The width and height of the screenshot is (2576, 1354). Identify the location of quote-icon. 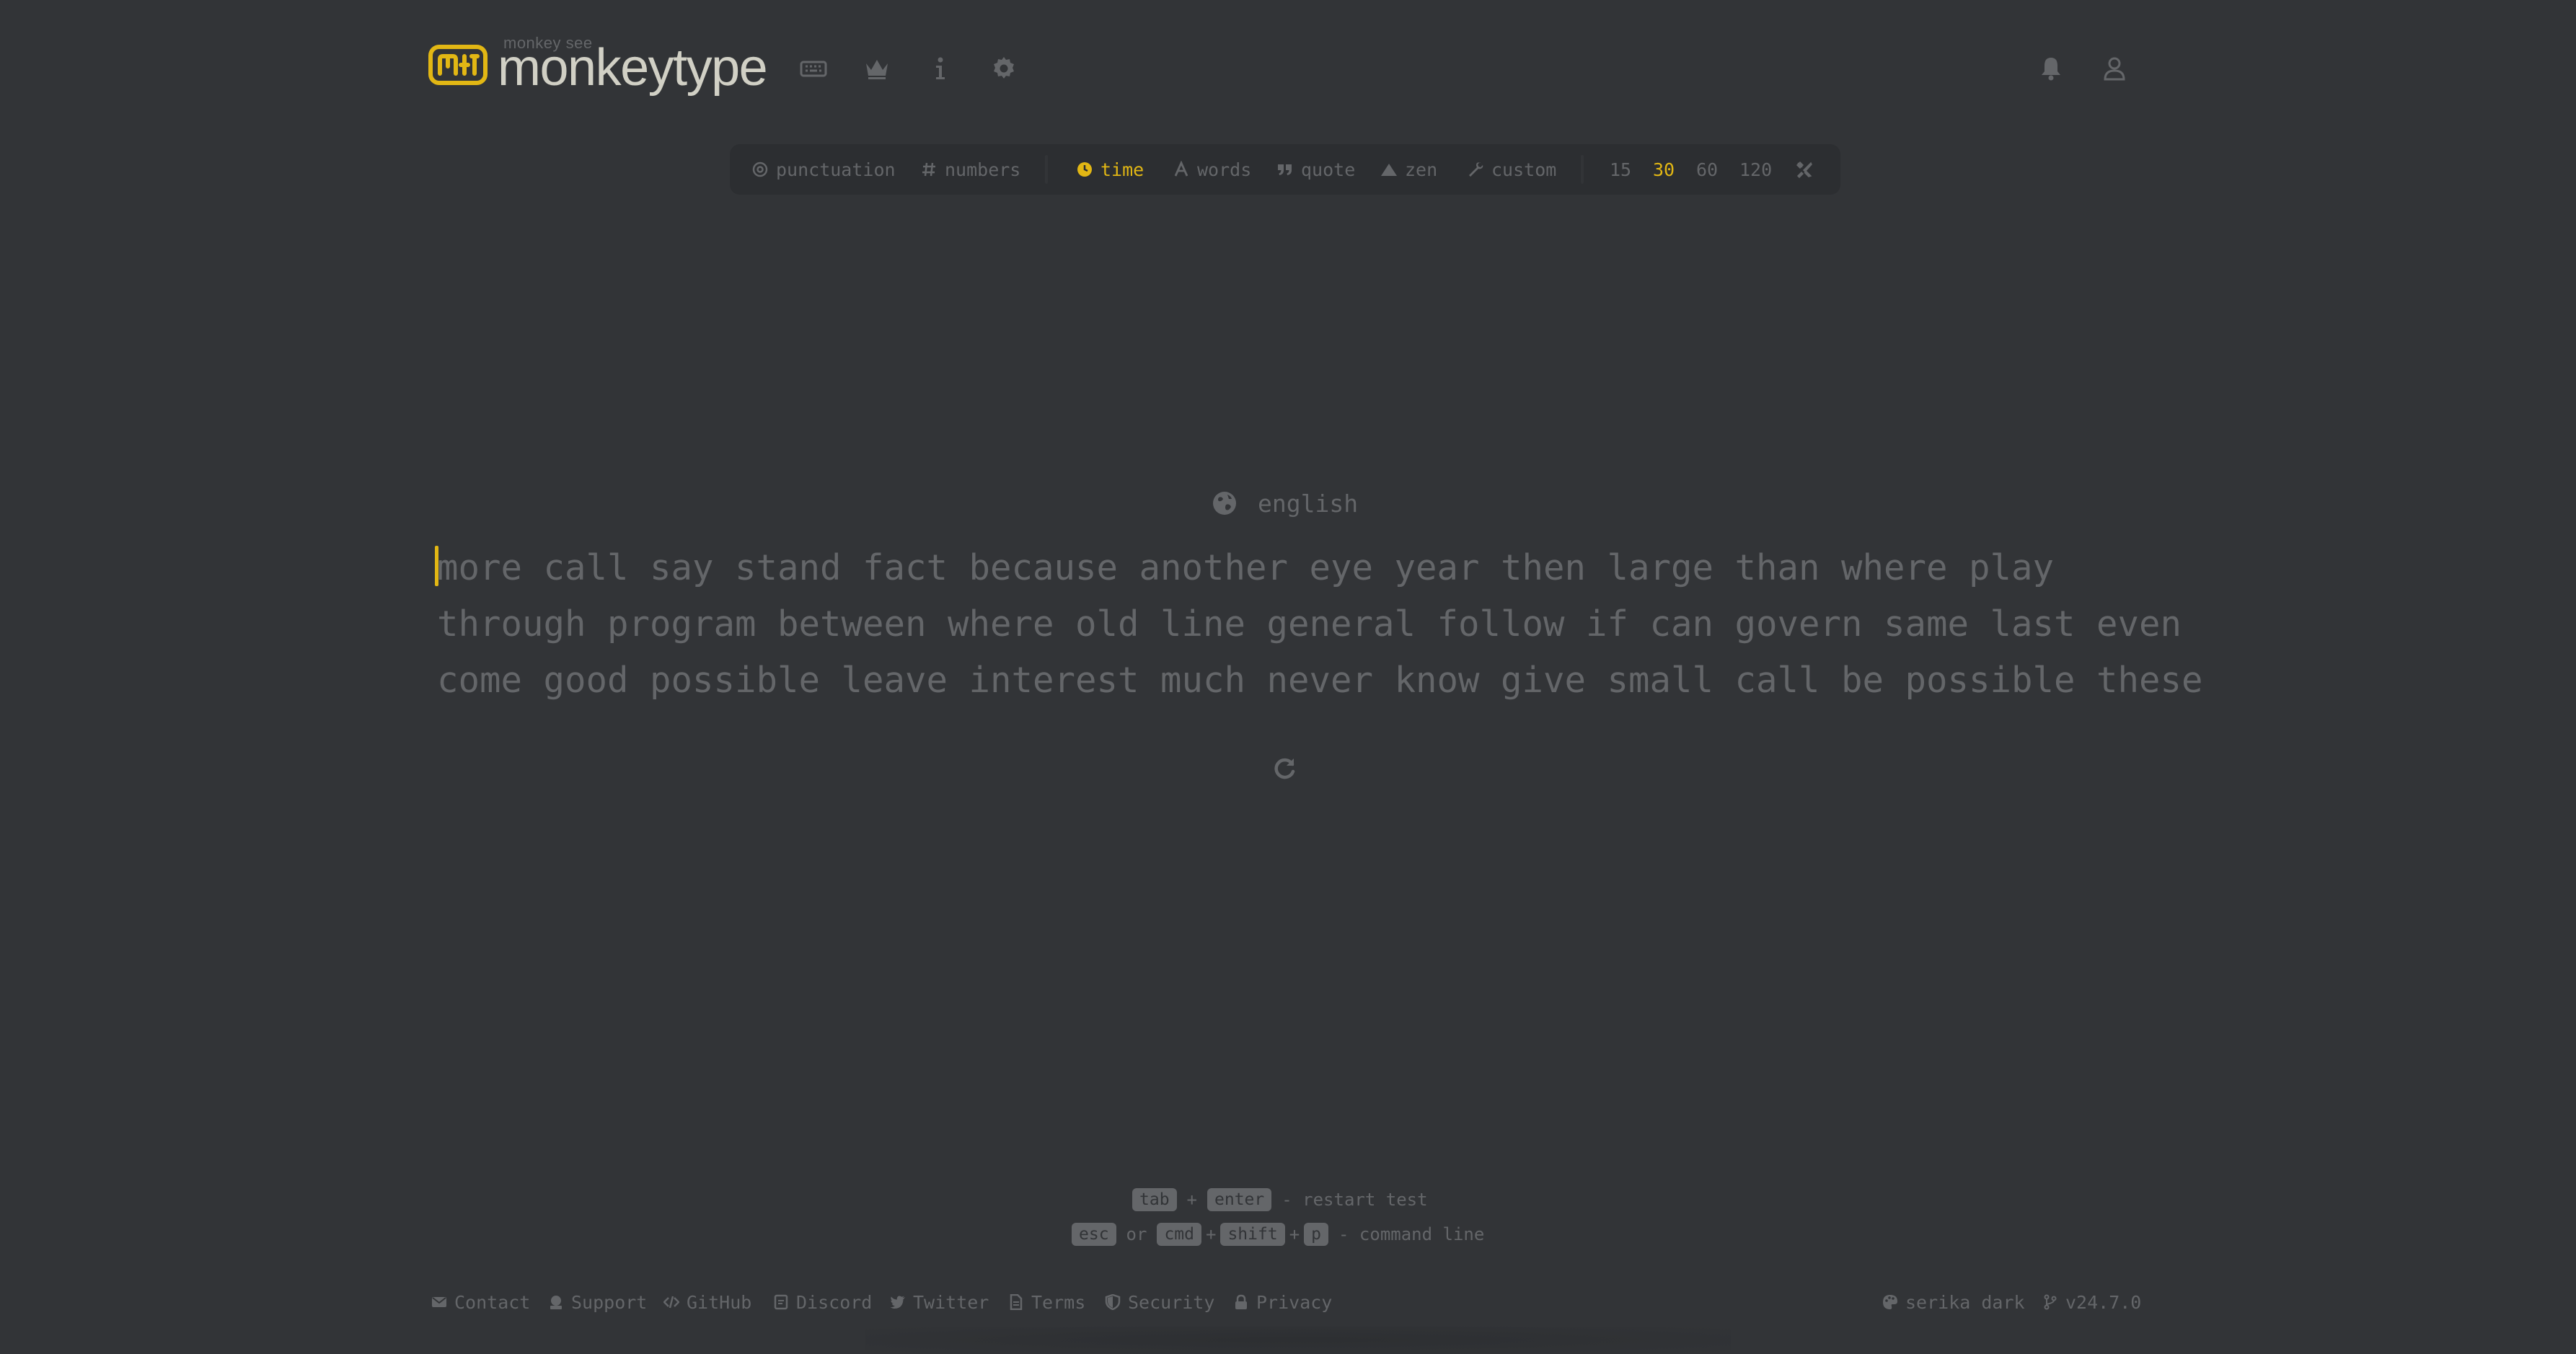
(1285, 169).